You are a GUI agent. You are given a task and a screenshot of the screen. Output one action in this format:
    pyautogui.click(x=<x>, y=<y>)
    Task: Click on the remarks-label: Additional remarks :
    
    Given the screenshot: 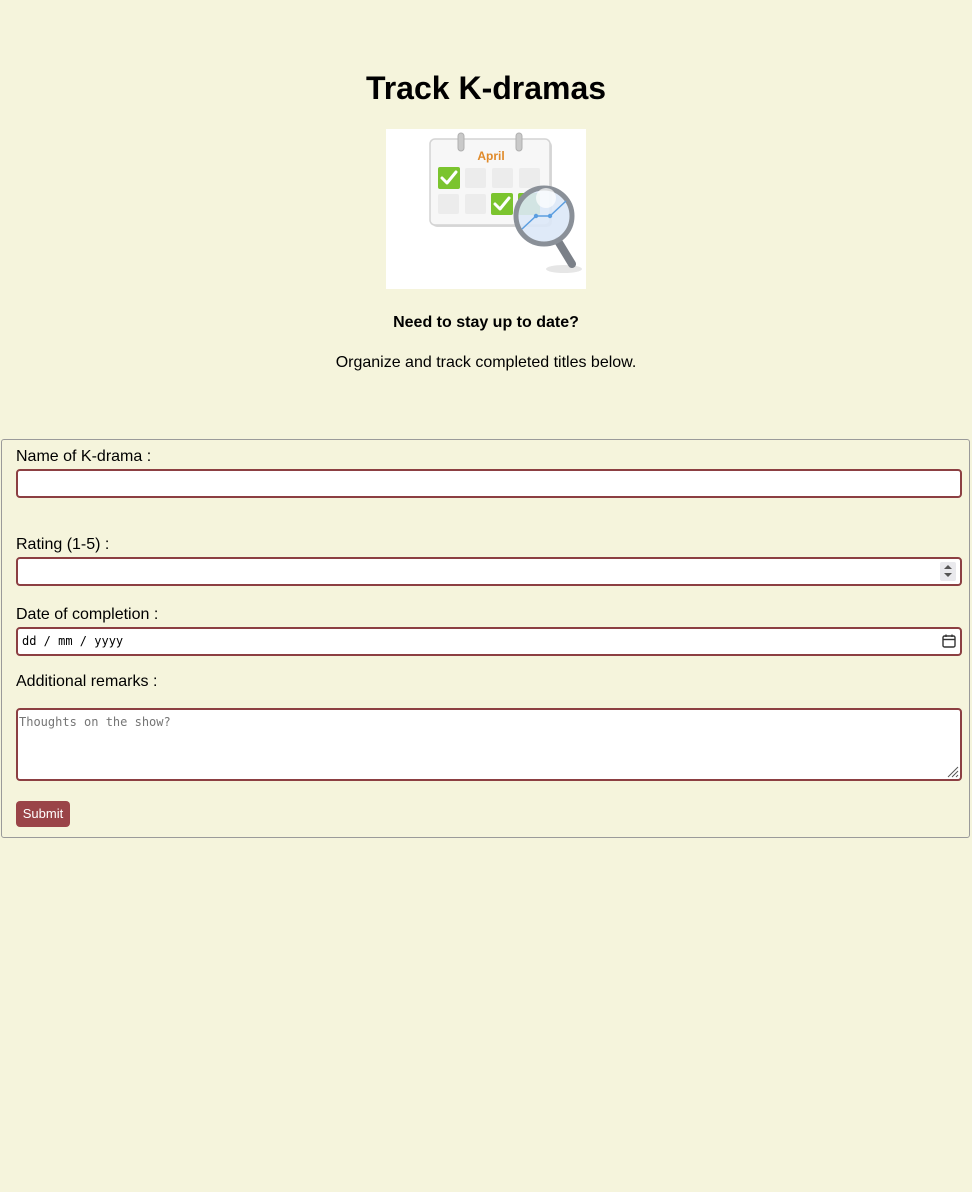 What is the action you would take?
    pyautogui.click(x=87, y=681)
    